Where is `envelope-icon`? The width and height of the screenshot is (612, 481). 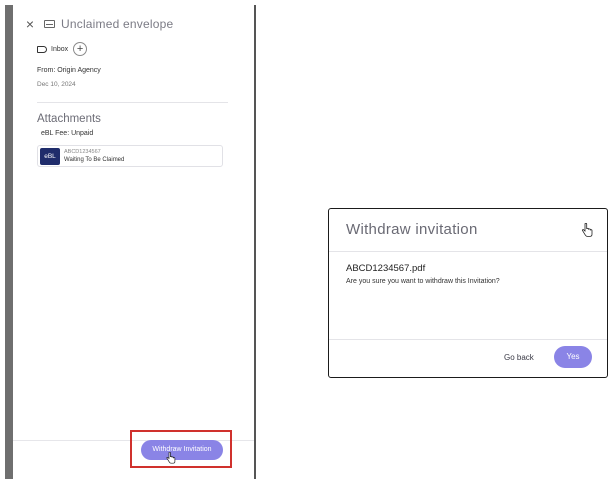
envelope-icon is located at coordinates (49, 24).